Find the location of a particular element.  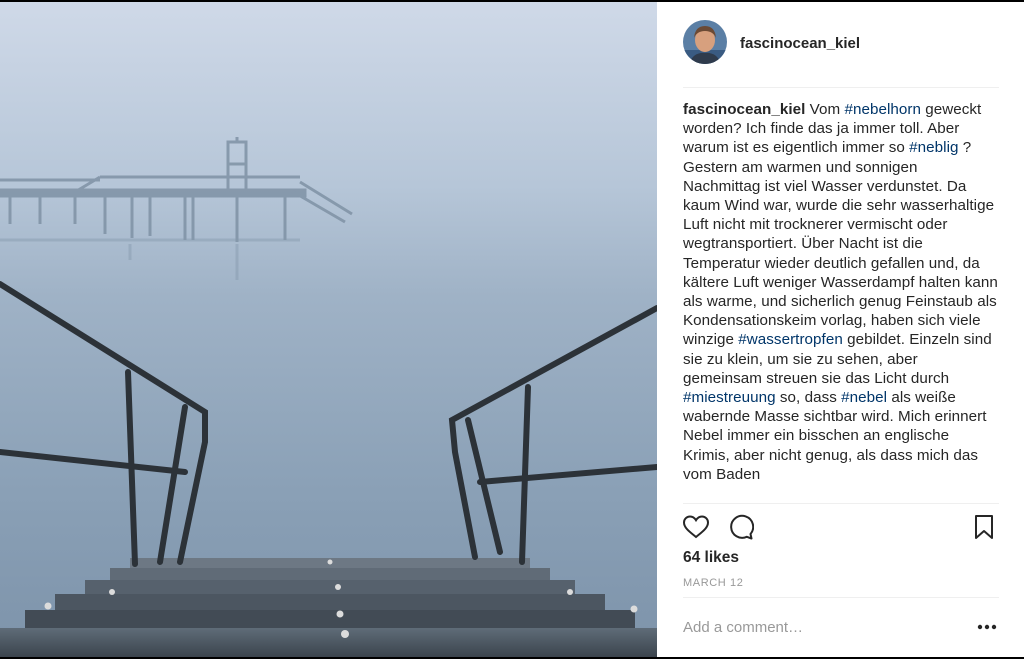

comment-divider is located at coordinates (841, 597).